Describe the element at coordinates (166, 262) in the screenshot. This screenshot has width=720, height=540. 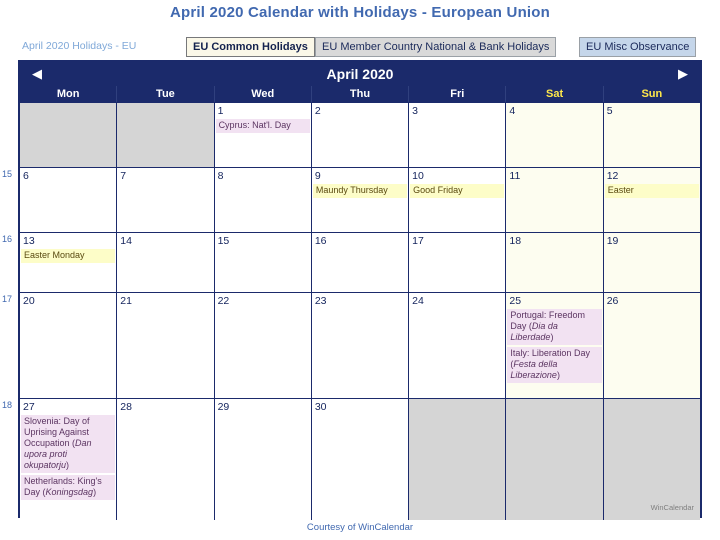
I see `calendar-day-cell: 14` at that location.